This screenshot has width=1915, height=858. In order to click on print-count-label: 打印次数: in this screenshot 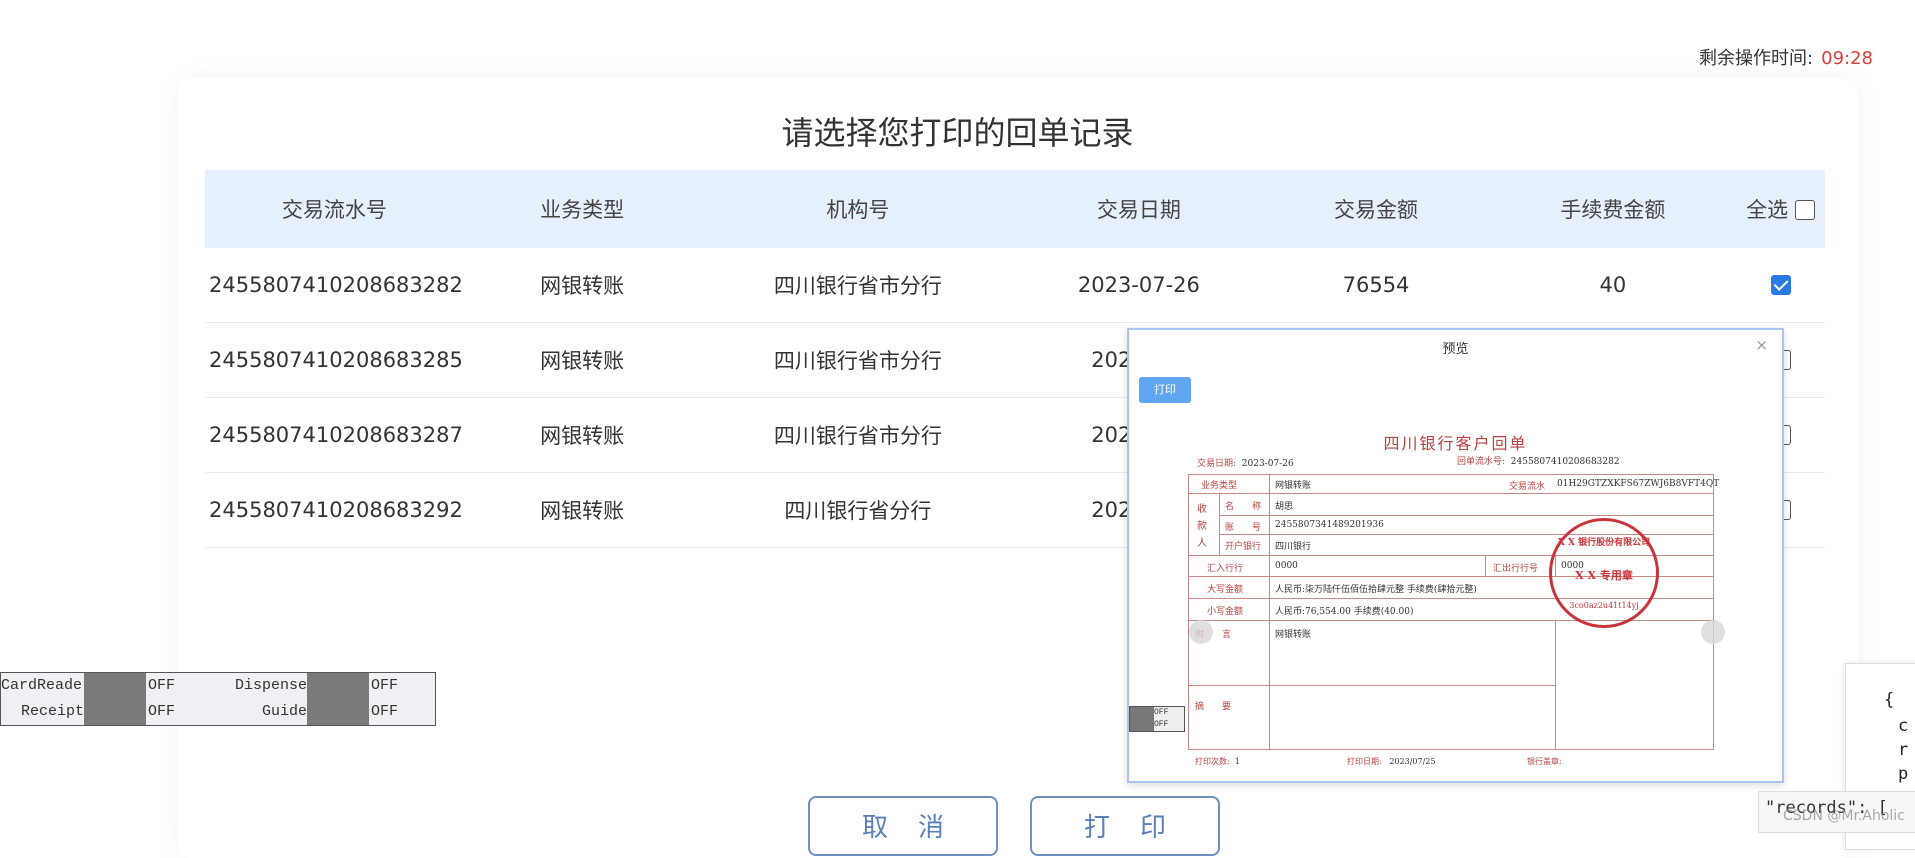, I will do `click(1212, 761)`.